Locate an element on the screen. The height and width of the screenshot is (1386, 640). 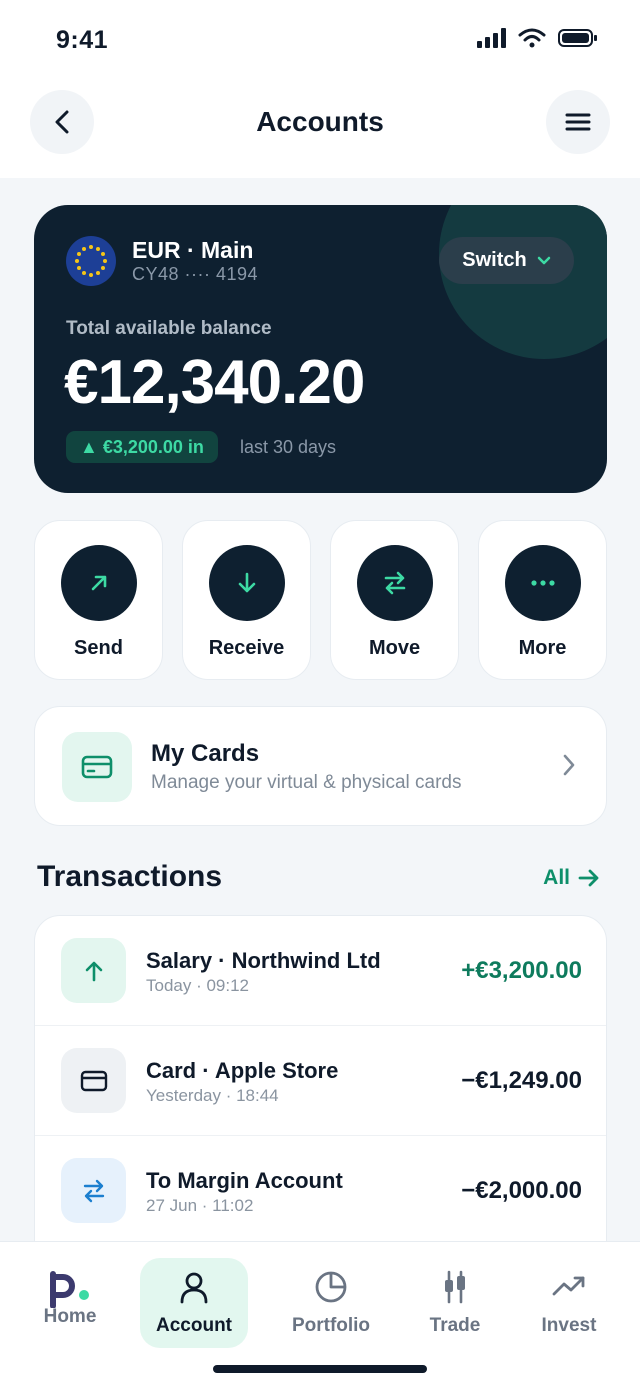
menu-button is located at coordinates (578, 122).